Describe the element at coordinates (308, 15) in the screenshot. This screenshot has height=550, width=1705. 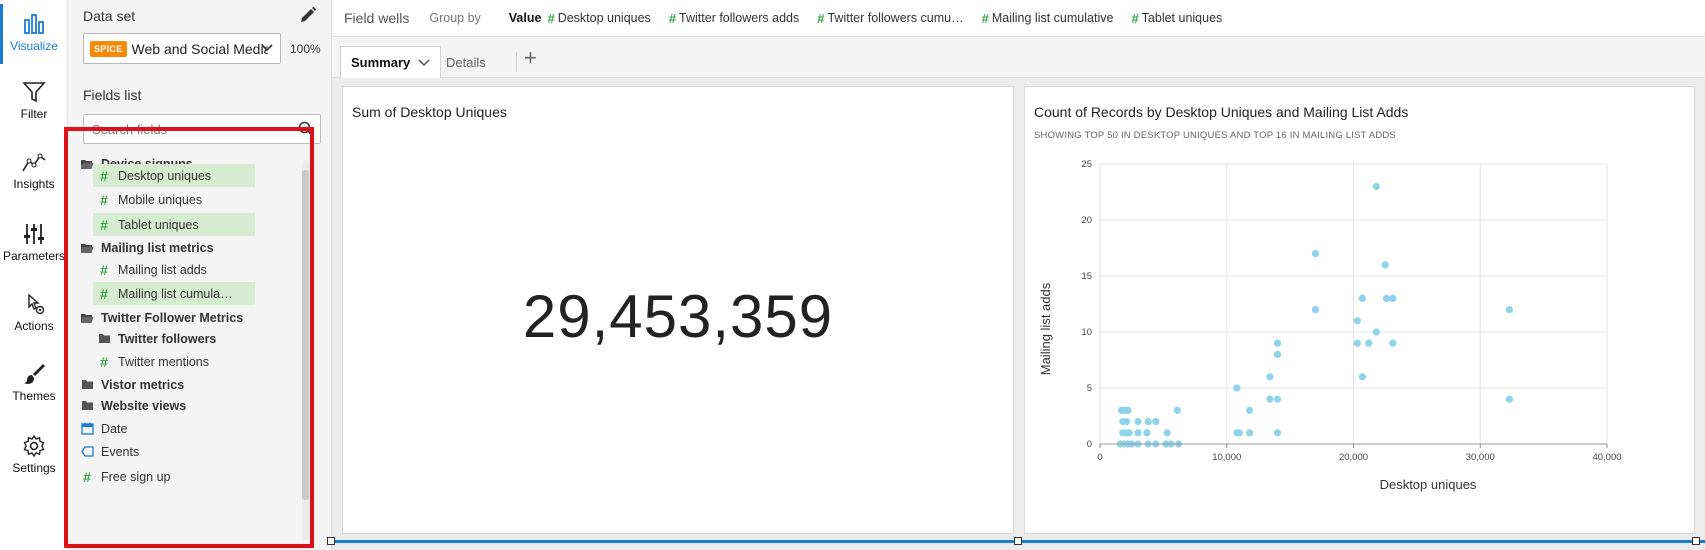
I see `pencil-icon` at that location.